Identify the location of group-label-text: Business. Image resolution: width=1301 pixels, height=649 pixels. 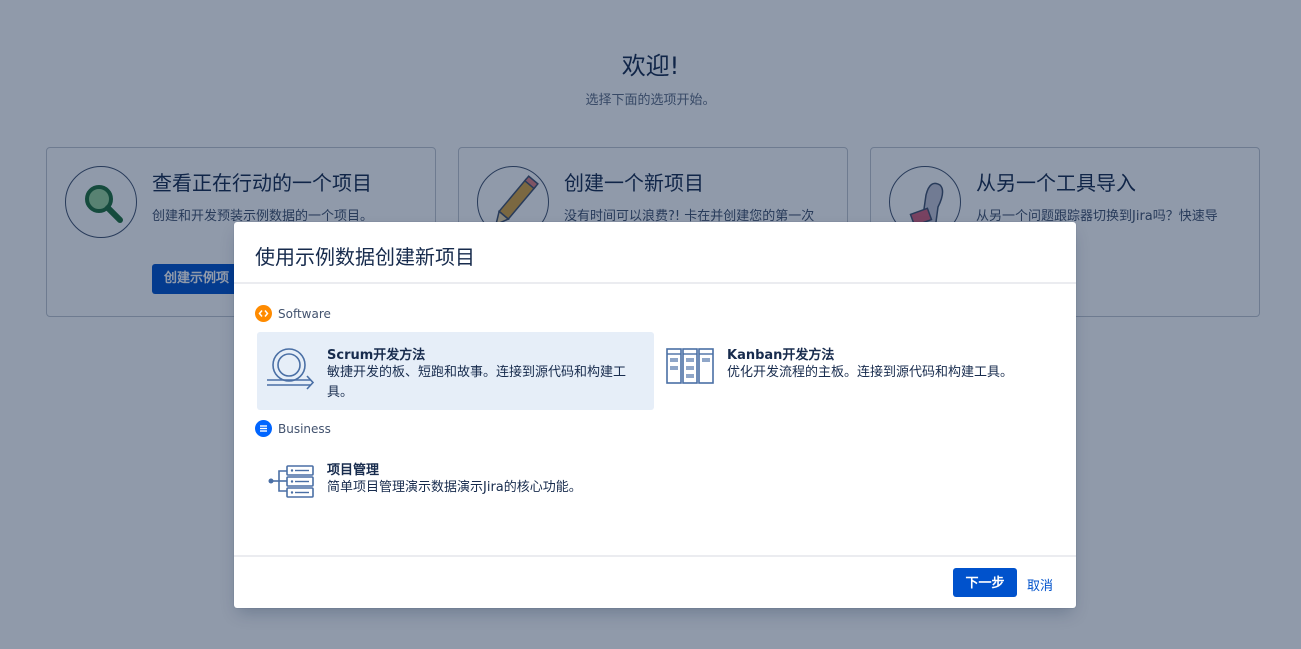
(304, 428).